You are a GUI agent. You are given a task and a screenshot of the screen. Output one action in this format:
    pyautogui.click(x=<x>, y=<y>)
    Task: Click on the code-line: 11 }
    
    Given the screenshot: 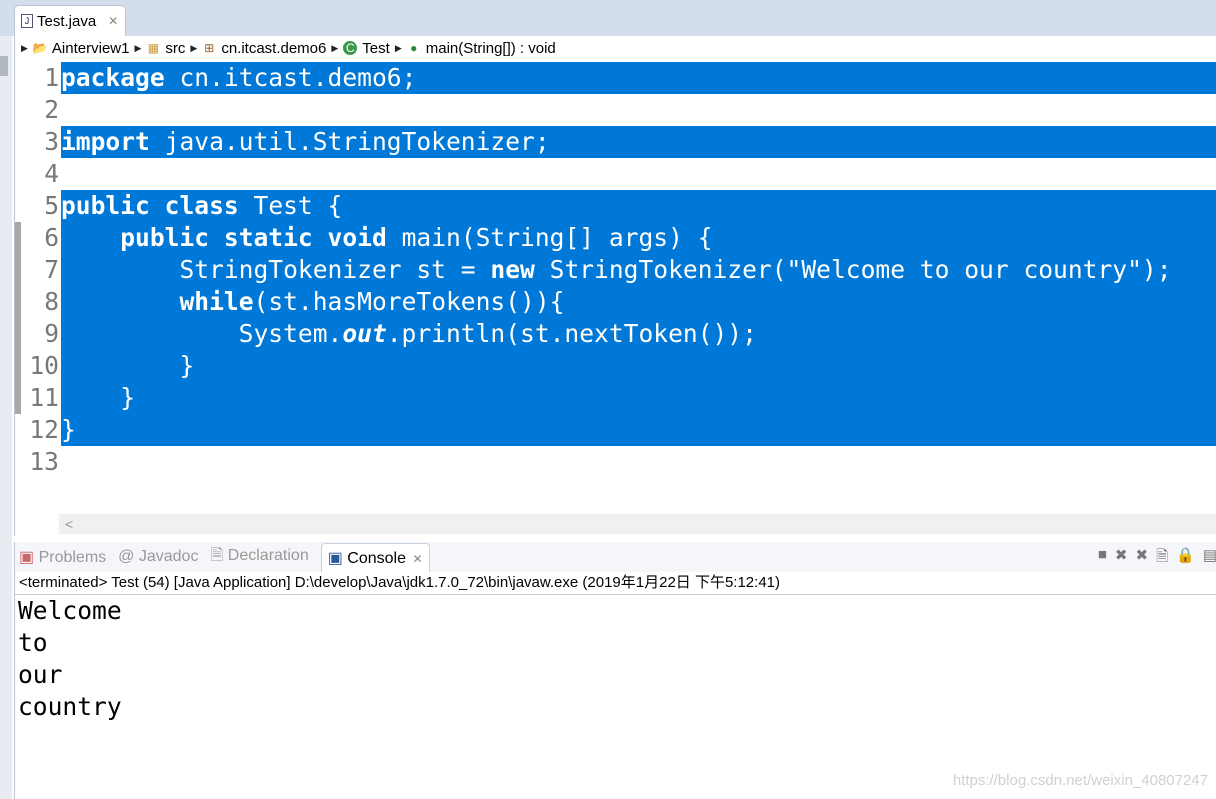 What is the action you would take?
    pyautogui.click(x=615, y=398)
    